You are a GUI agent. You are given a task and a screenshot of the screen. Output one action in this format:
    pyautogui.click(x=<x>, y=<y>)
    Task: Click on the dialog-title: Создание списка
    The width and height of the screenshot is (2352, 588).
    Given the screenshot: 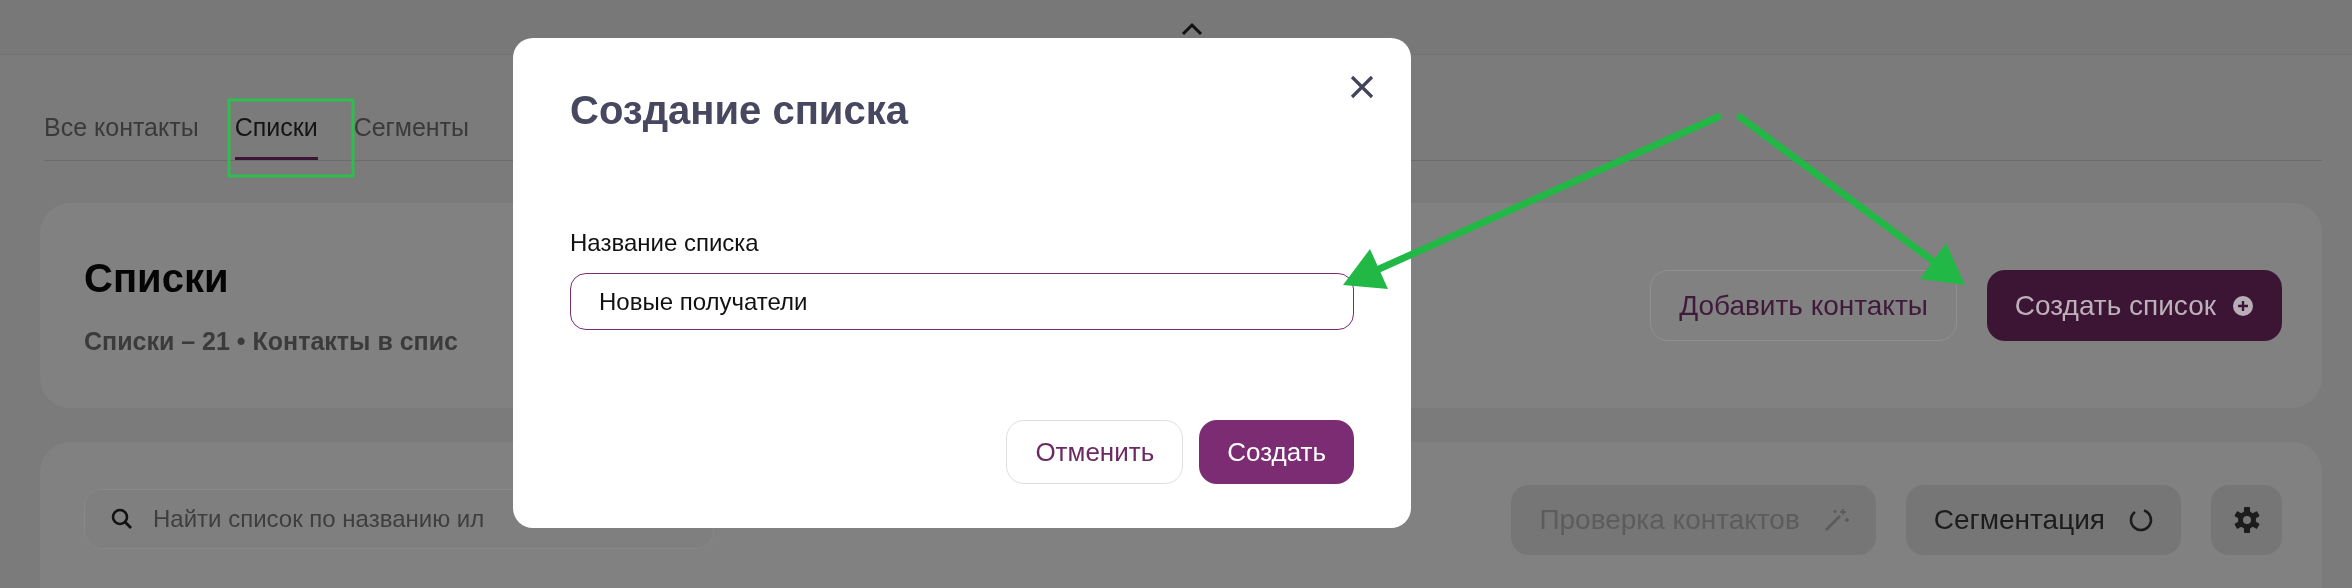 What is the action you would take?
    pyautogui.click(x=740, y=110)
    